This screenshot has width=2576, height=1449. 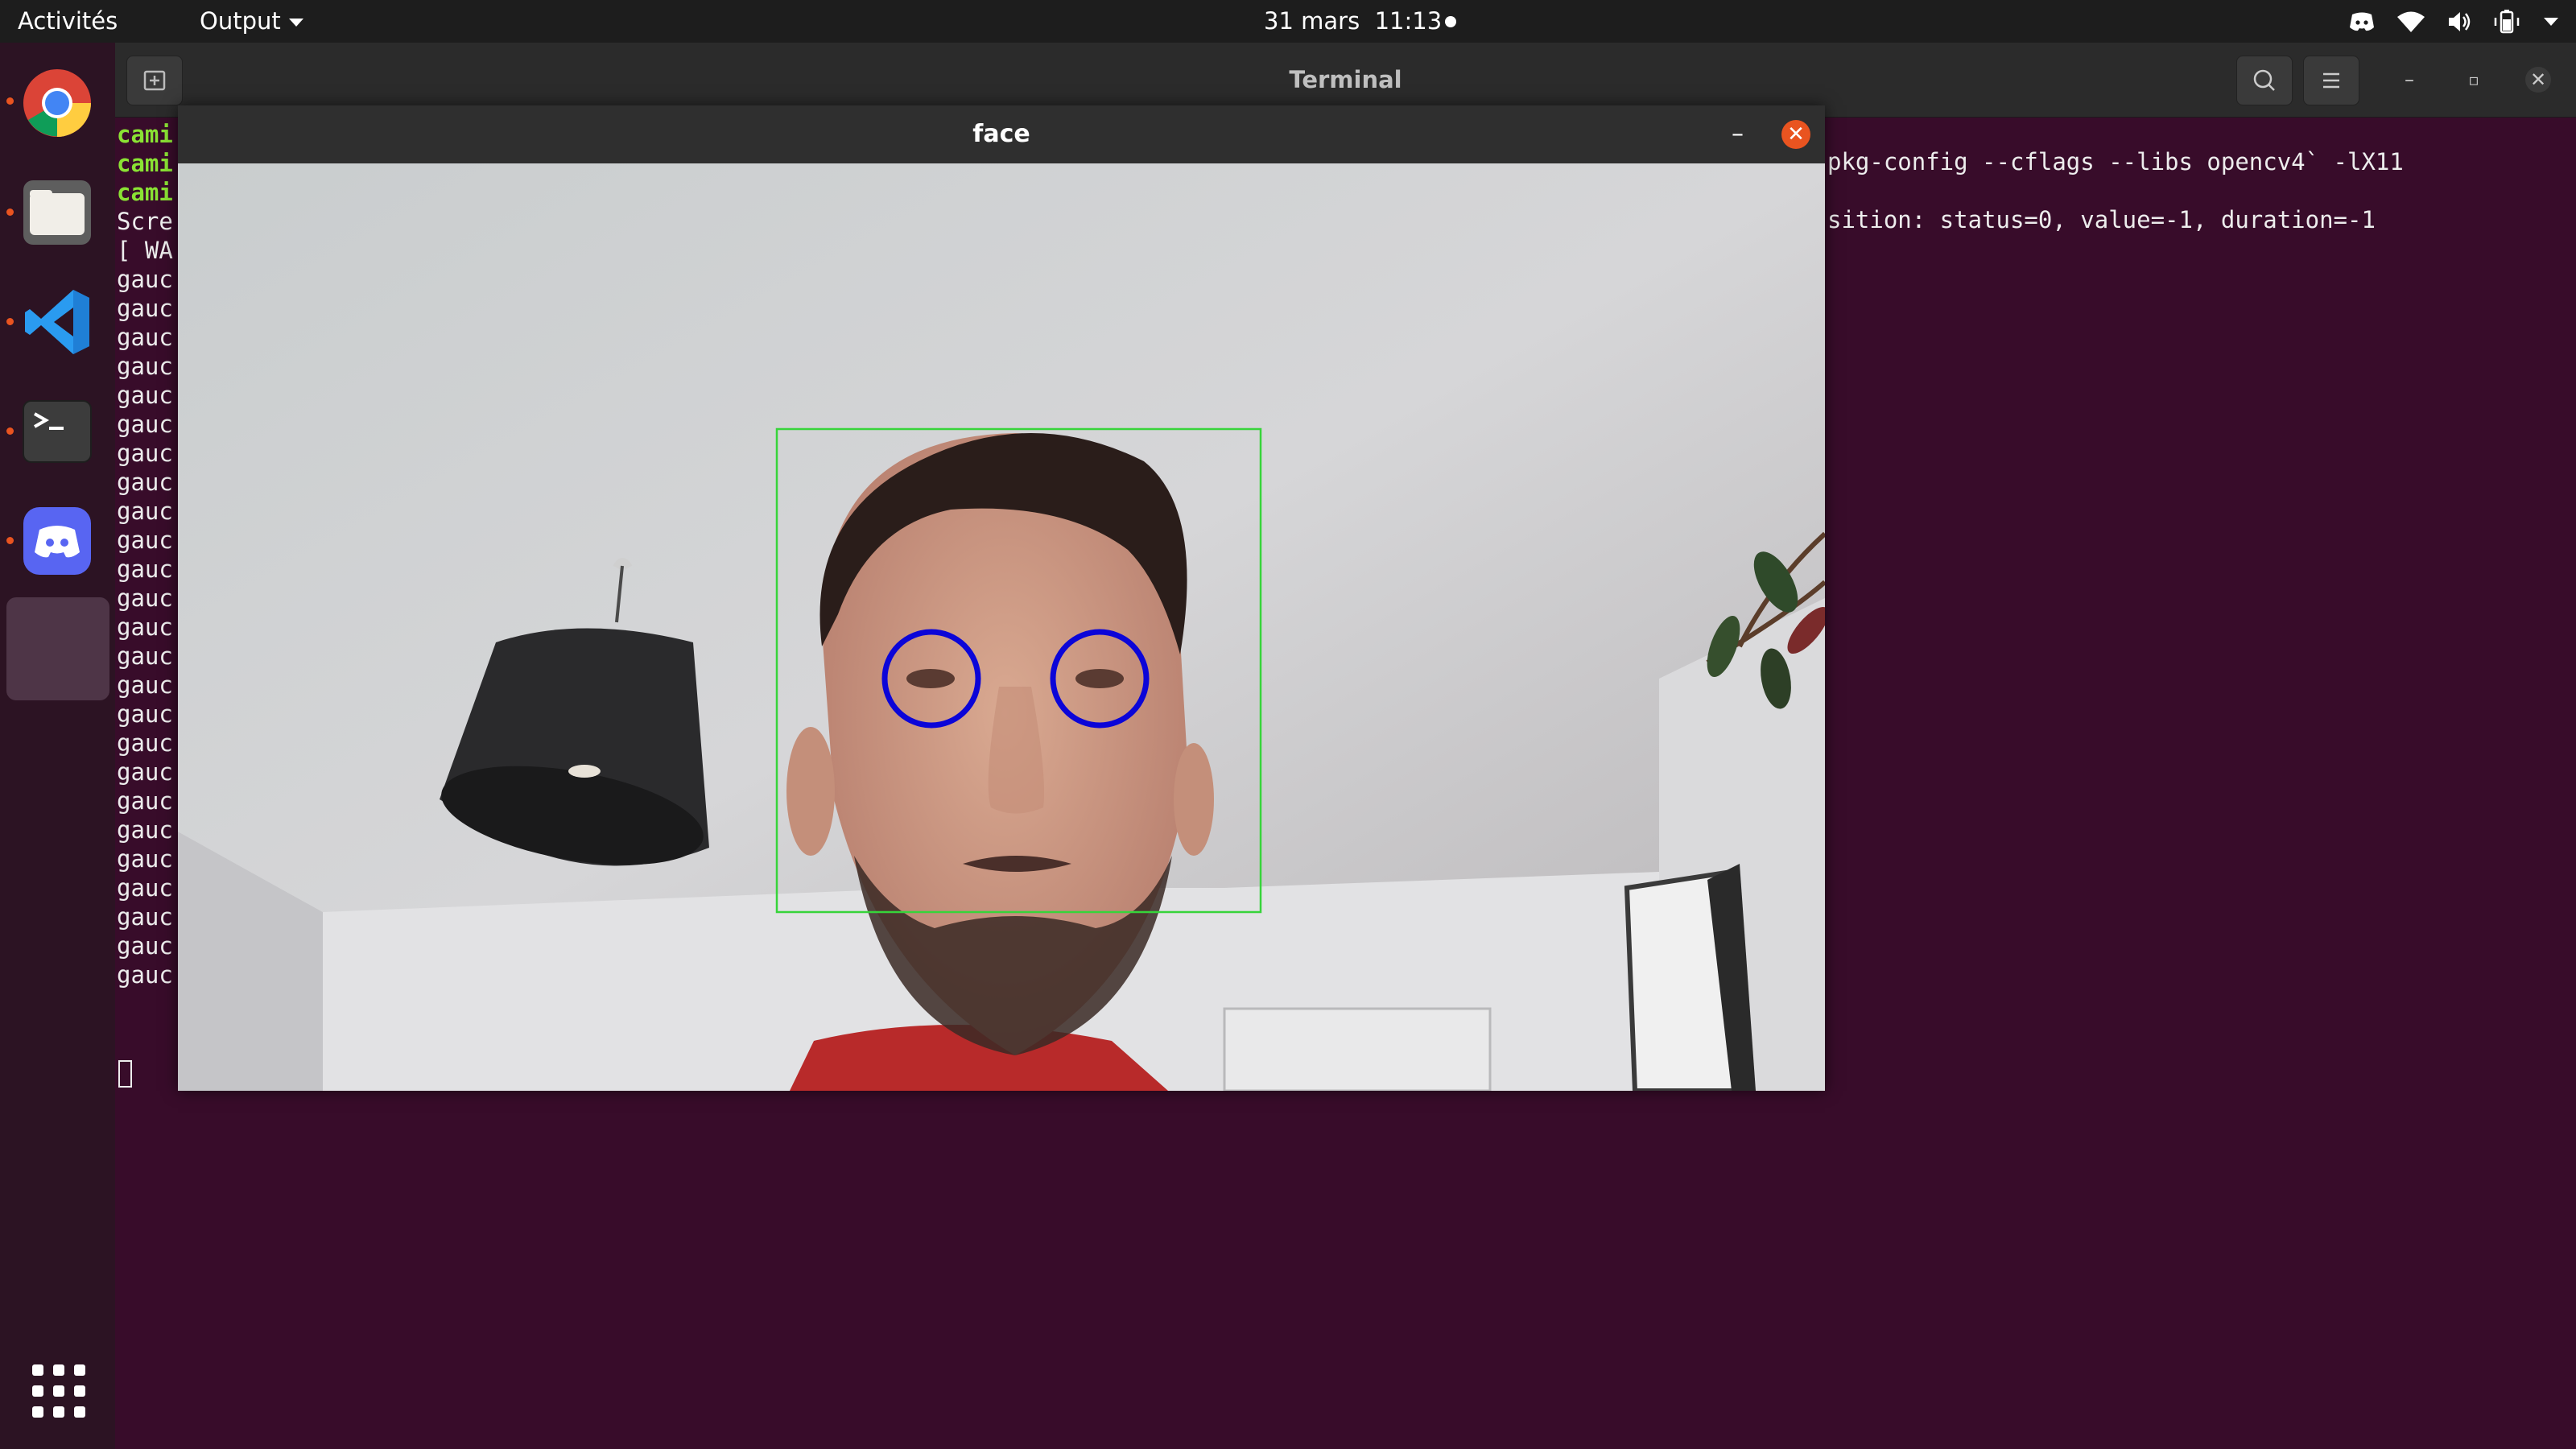 I want to click on hamburger-icon, so click(x=2331, y=80).